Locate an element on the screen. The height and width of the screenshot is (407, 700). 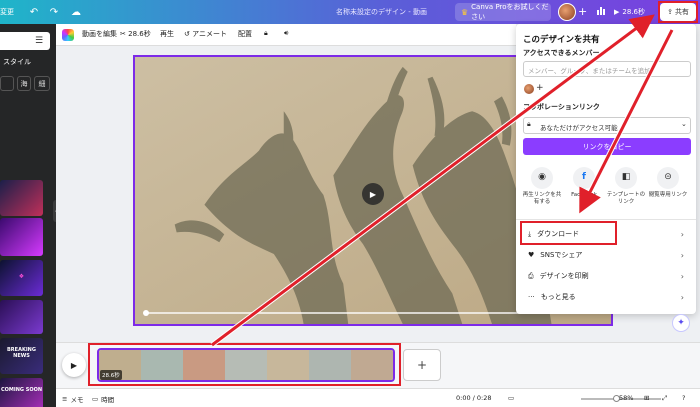
row-label: ダウンロード is located at coordinates (558, 234).